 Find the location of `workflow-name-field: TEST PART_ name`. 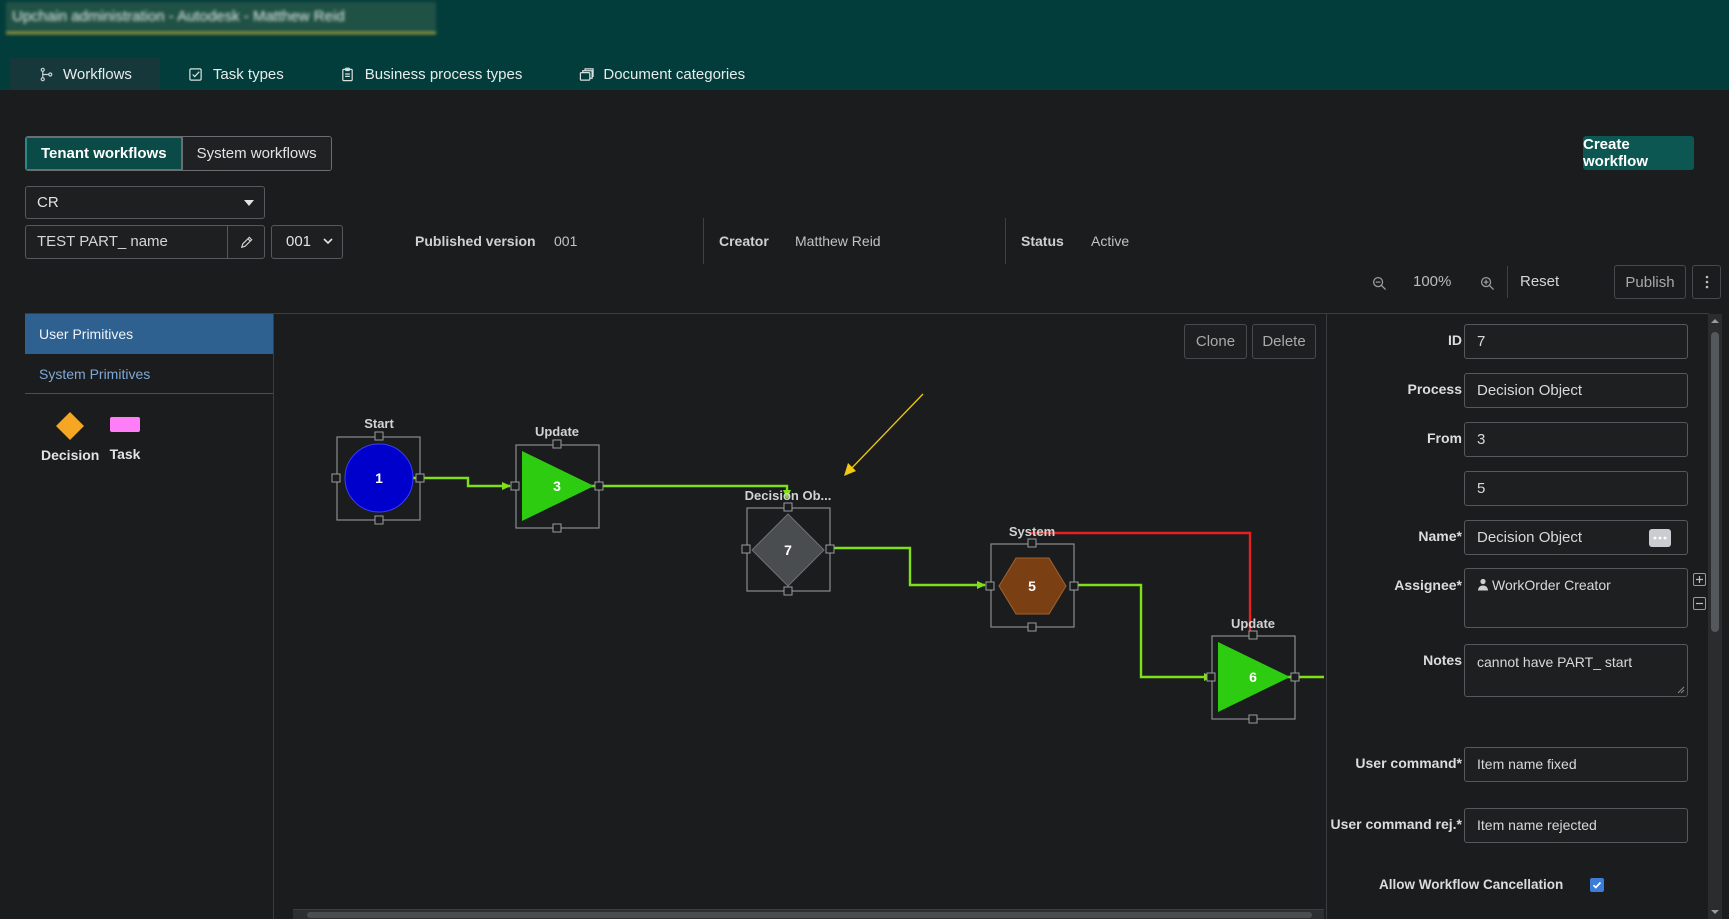

workflow-name-field: TEST PART_ name is located at coordinates (145, 242).